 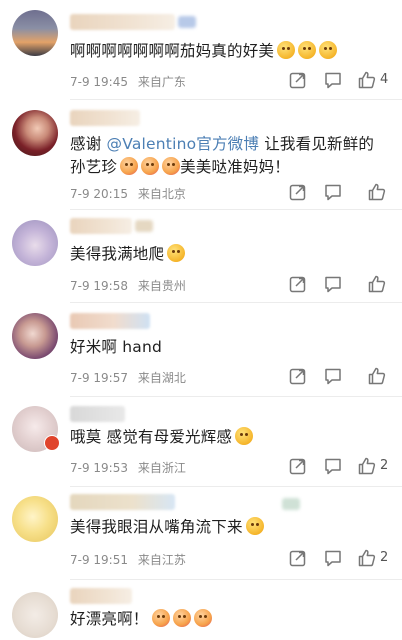 I want to click on comment-item: 美得我眼泪从嘴角流下来 7-9 19:51 来自江苏 2, so click(x=201, y=534).